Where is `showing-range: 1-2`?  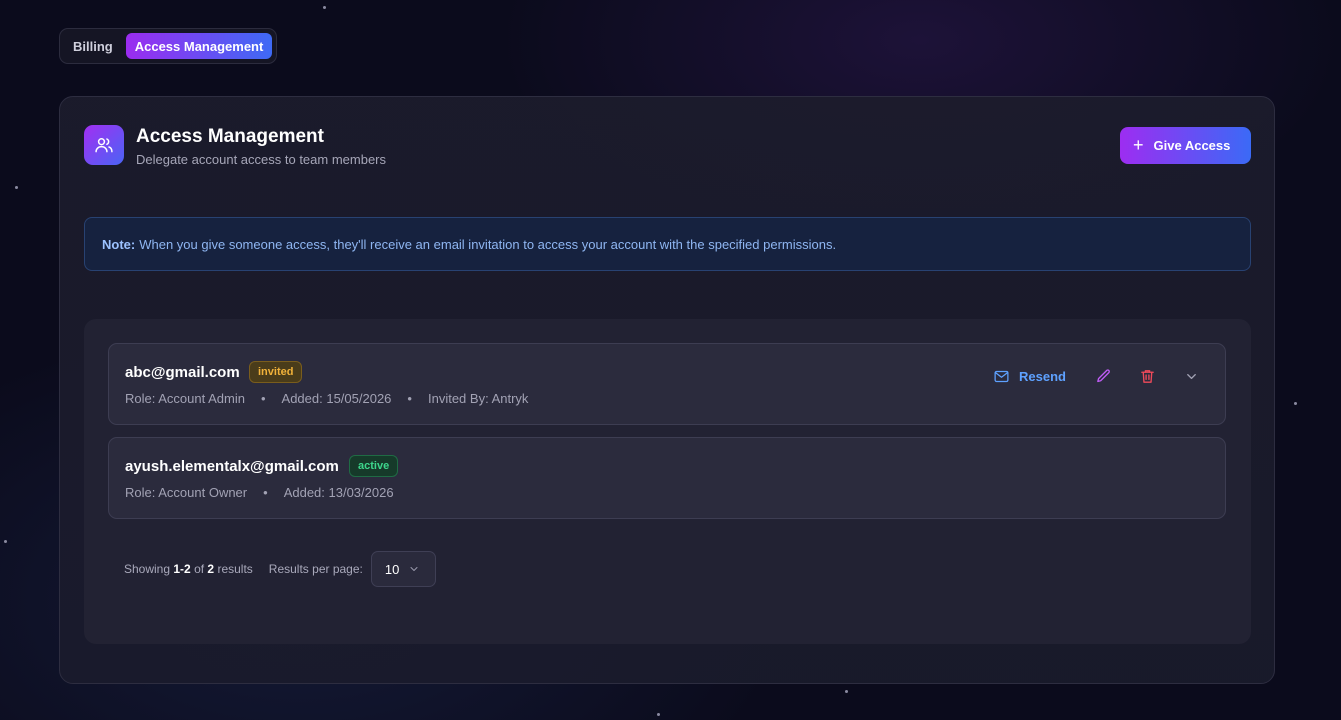 showing-range: 1-2 is located at coordinates (182, 569).